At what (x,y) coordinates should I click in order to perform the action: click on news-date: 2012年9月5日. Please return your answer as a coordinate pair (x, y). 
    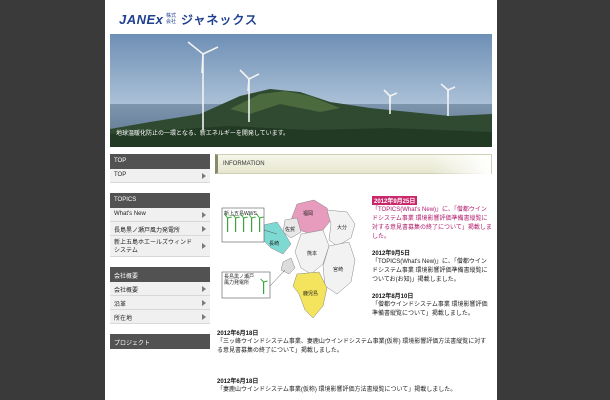
    Looking at the image, I should click on (391, 254).